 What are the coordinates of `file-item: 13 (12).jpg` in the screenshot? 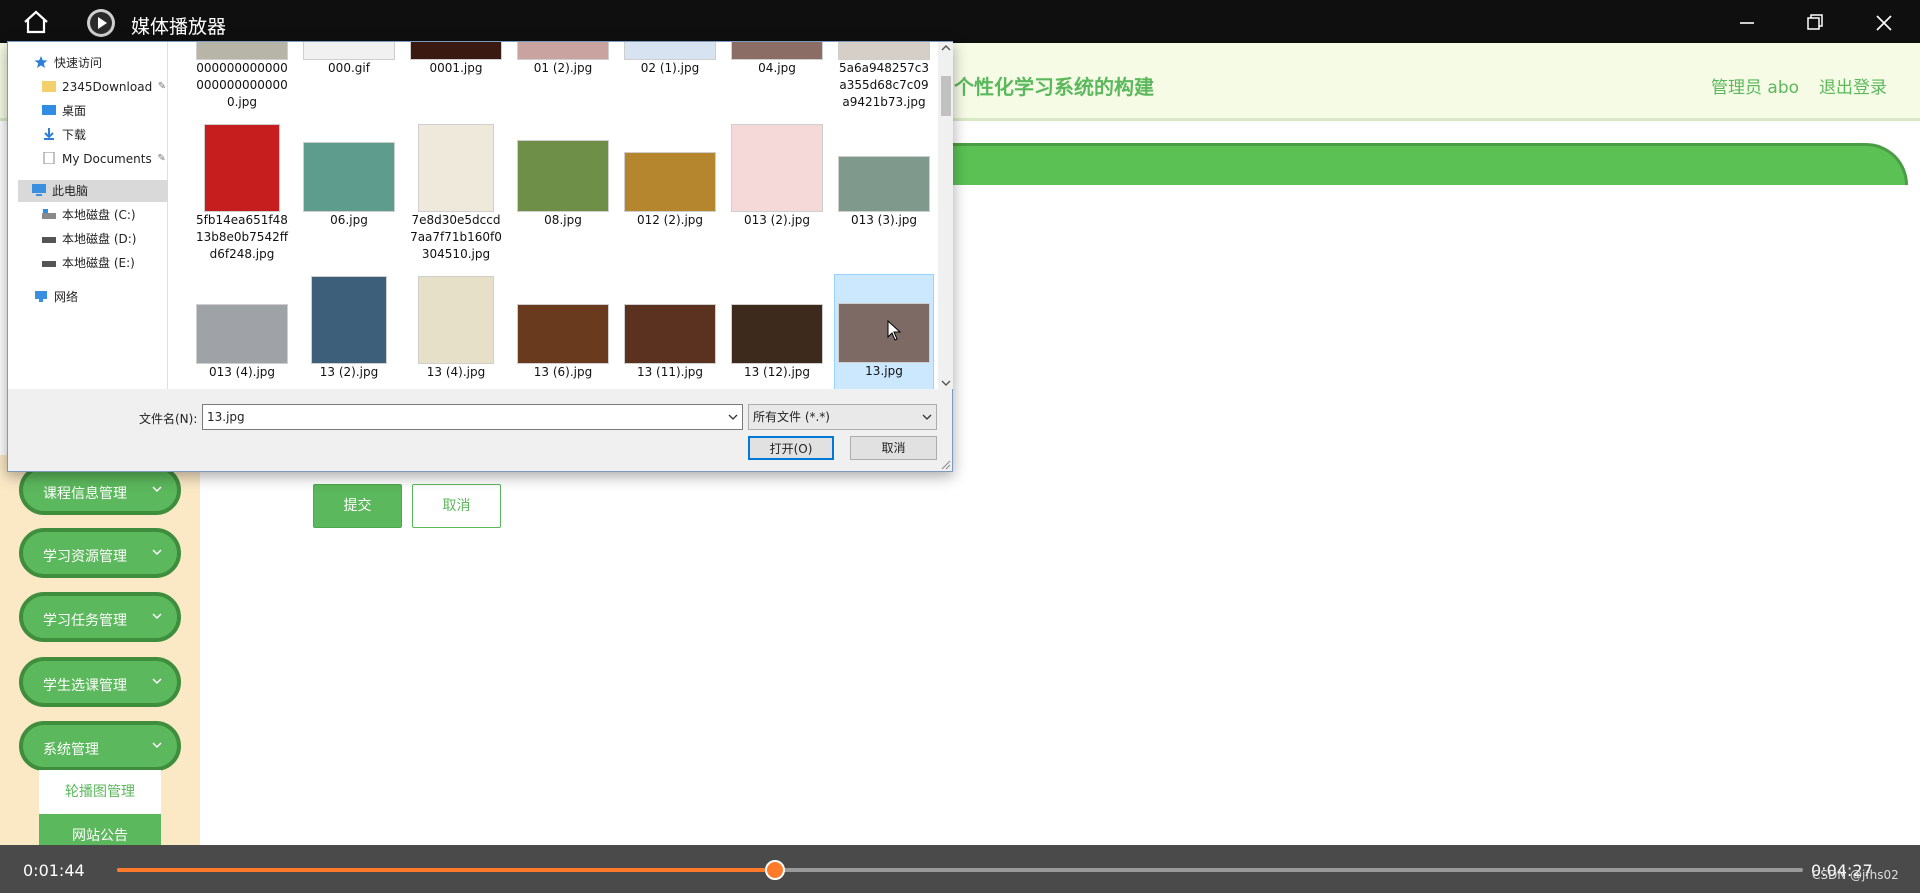 It's located at (777, 328).